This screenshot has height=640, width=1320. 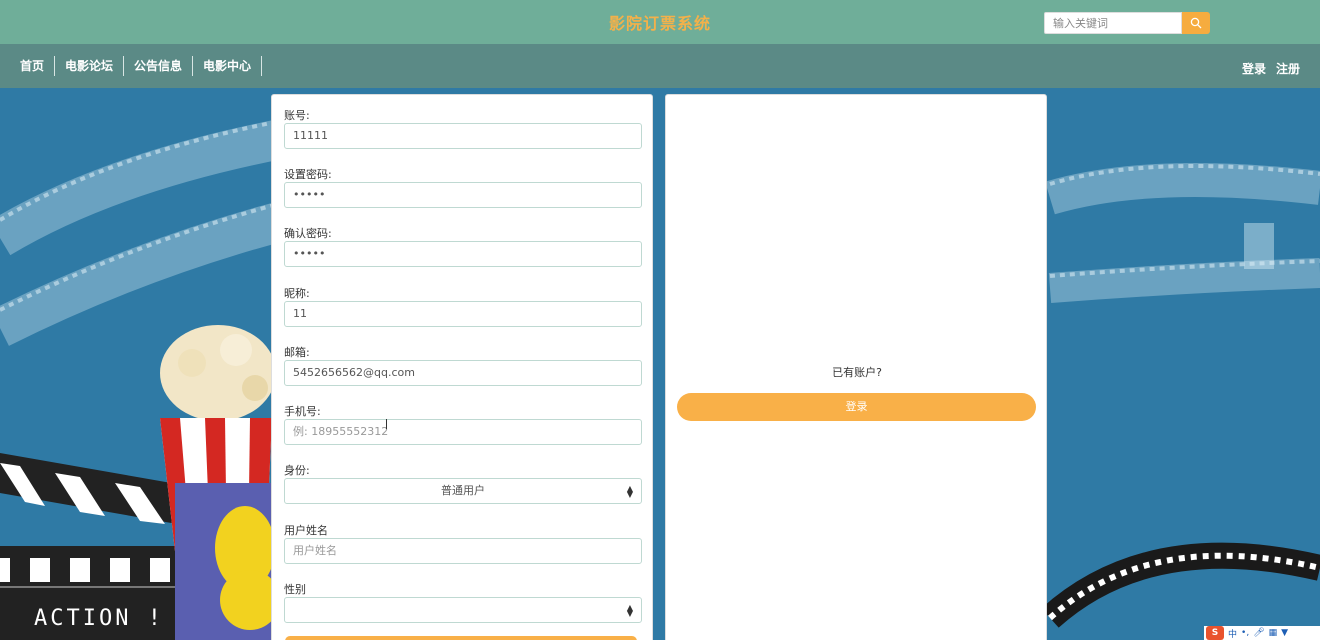 What do you see at coordinates (659, 23) in the screenshot?
I see `app-title: 影院订票系统` at bounding box center [659, 23].